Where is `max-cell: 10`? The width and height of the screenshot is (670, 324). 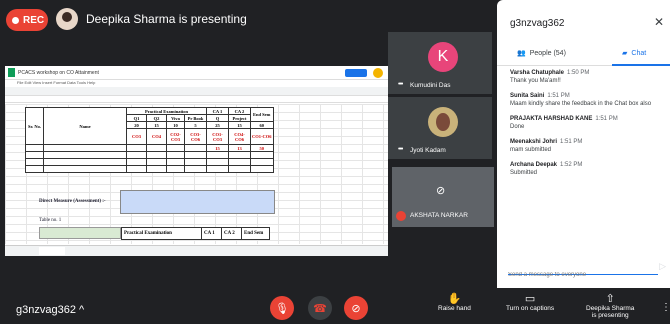
max-cell: 10 is located at coordinates (175, 125).